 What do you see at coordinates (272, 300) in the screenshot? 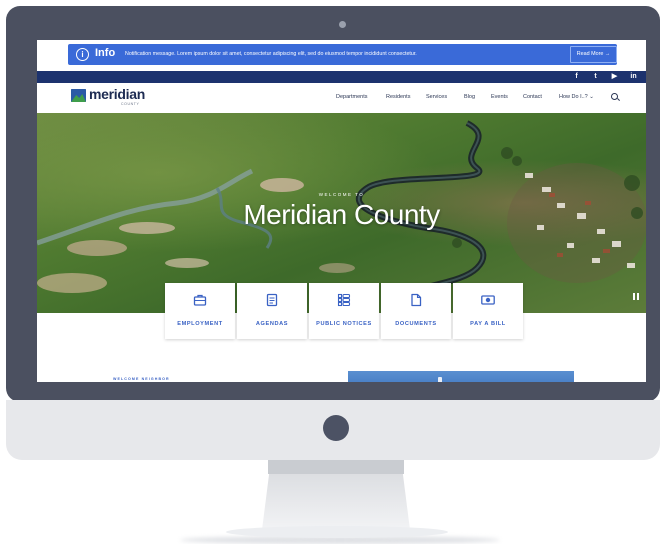
I see `document-list-icon` at bounding box center [272, 300].